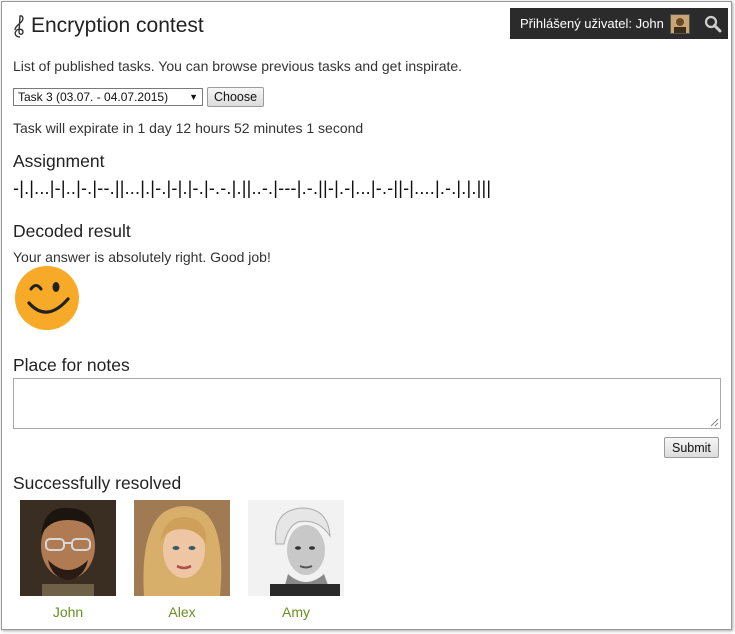 The width and height of the screenshot is (735, 634). I want to click on decoded-heading: Decoded result, so click(72, 231).